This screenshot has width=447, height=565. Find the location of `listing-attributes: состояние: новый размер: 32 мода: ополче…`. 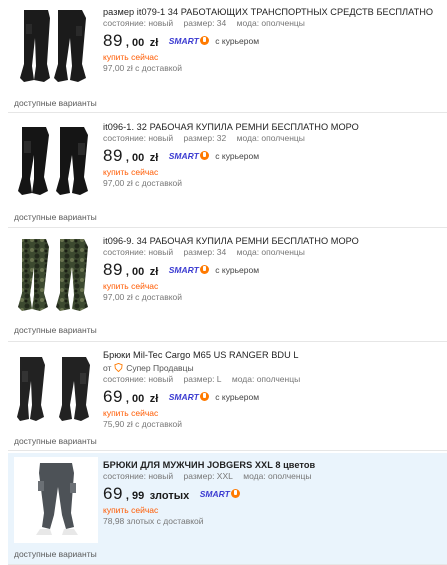

listing-attributes: состояние: новый размер: 32 мода: ополче… is located at coordinates (273, 138).